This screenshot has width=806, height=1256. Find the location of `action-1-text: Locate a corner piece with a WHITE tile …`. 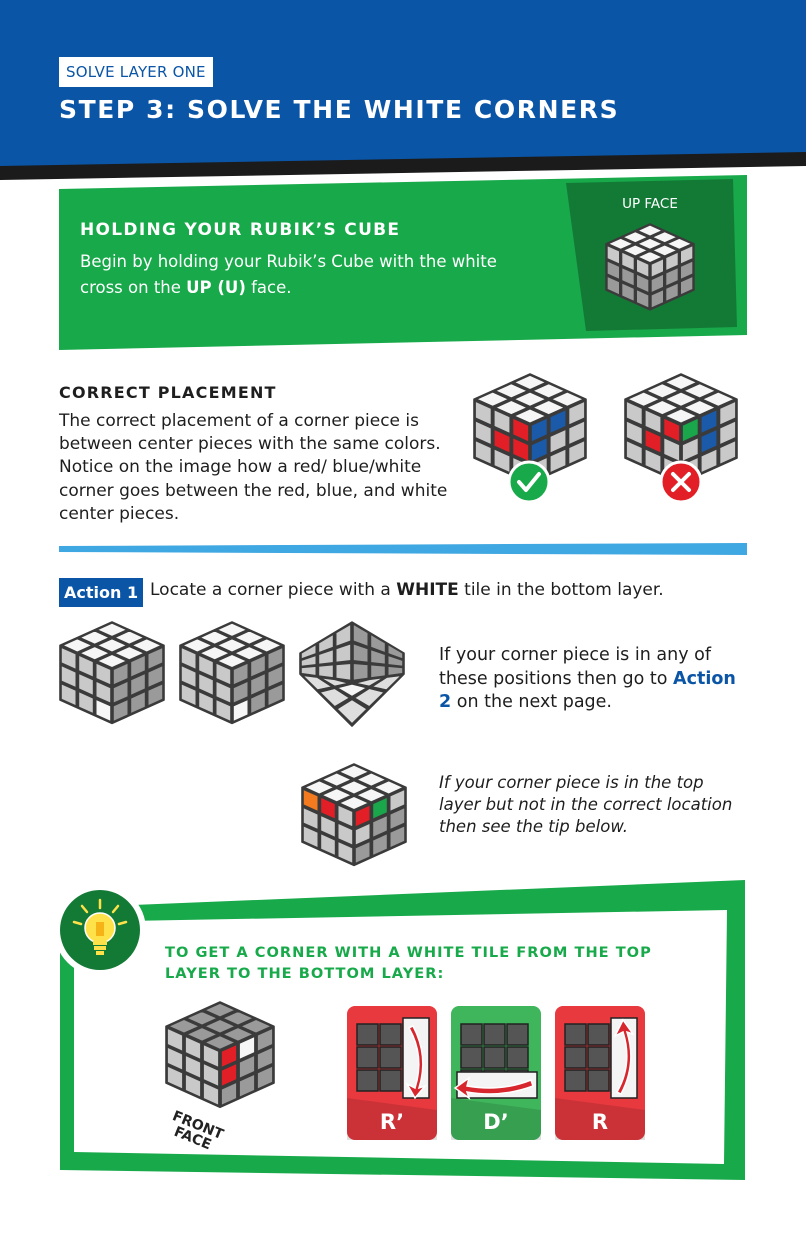

action-1-text: Locate a corner piece with a WHITE tile … is located at coordinates (407, 590).